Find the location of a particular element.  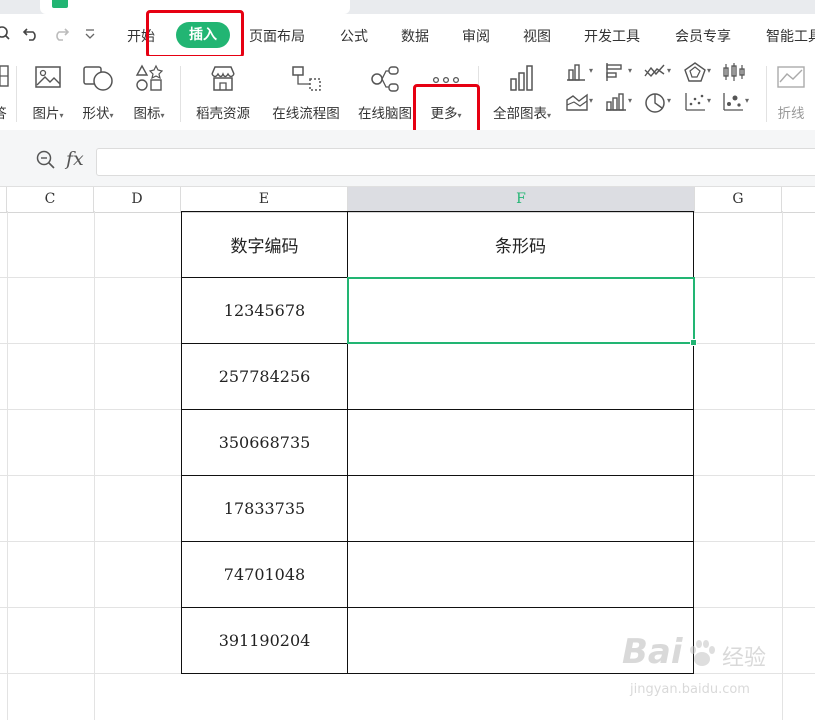

fill-handle is located at coordinates (693, 342).